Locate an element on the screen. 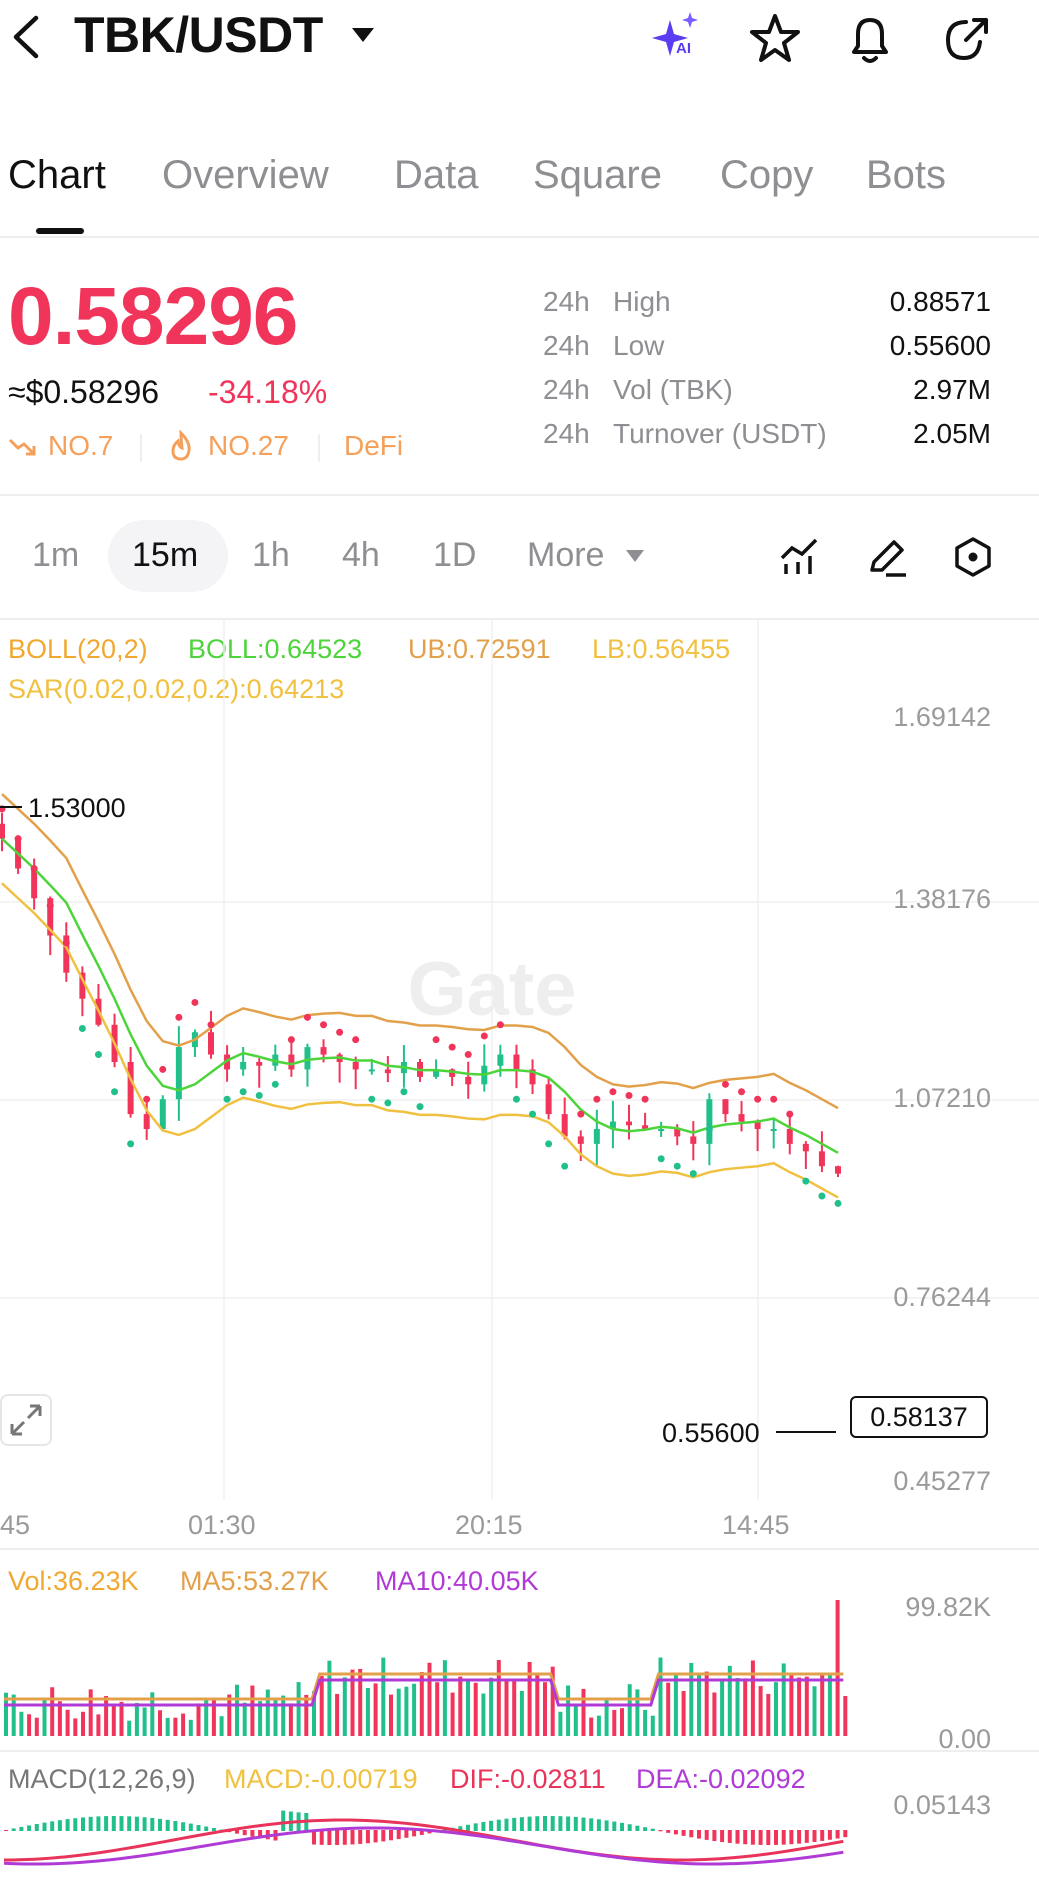  tab-chart: Chart is located at coordinates (57, 175).